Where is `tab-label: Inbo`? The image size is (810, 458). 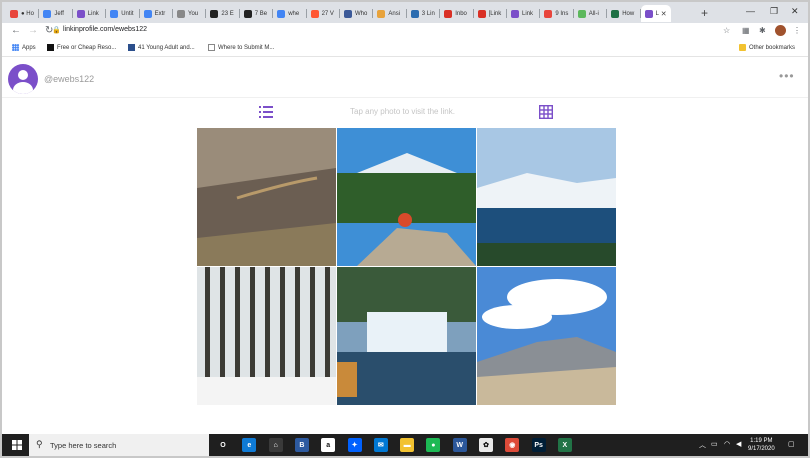 tab-label: Inbo is located at coordinates (461, 13).